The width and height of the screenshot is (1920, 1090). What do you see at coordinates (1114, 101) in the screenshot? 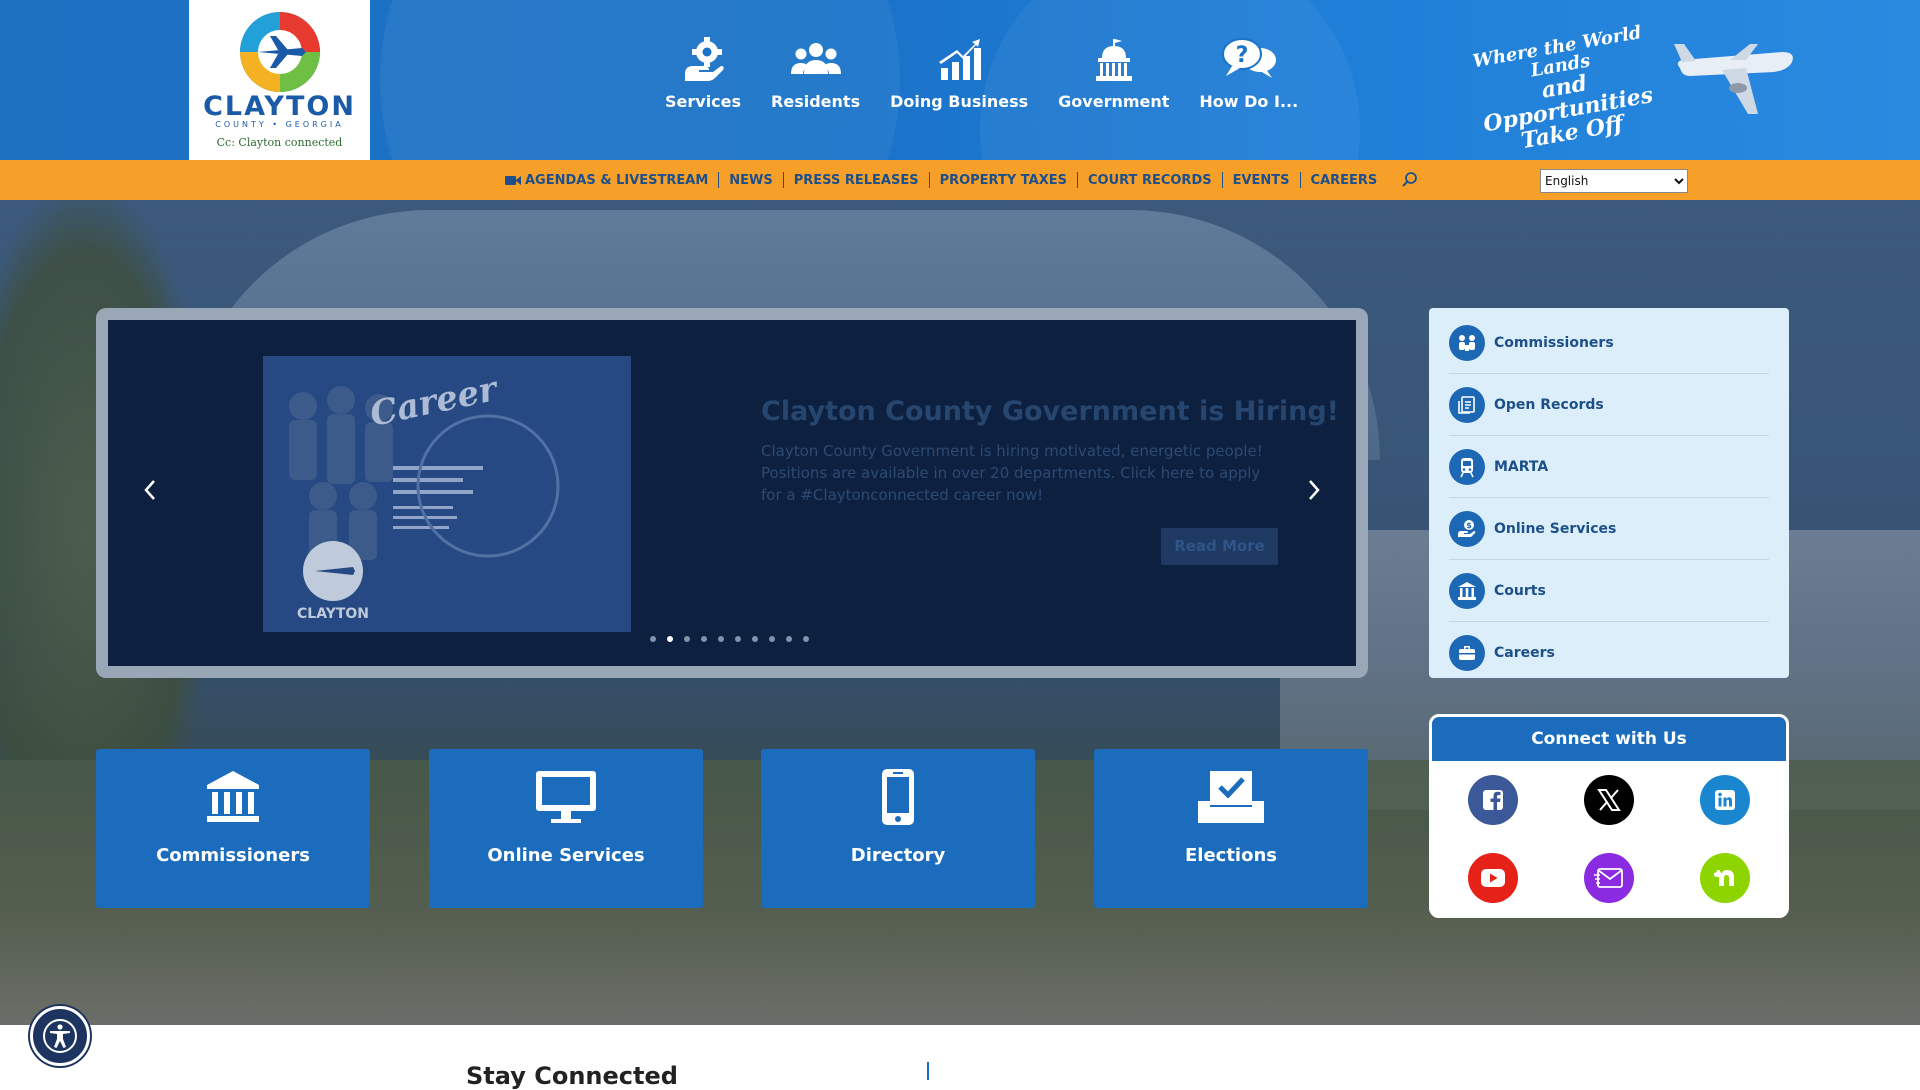
I see `nav-label: Government` at bounding box center [1114, 101].